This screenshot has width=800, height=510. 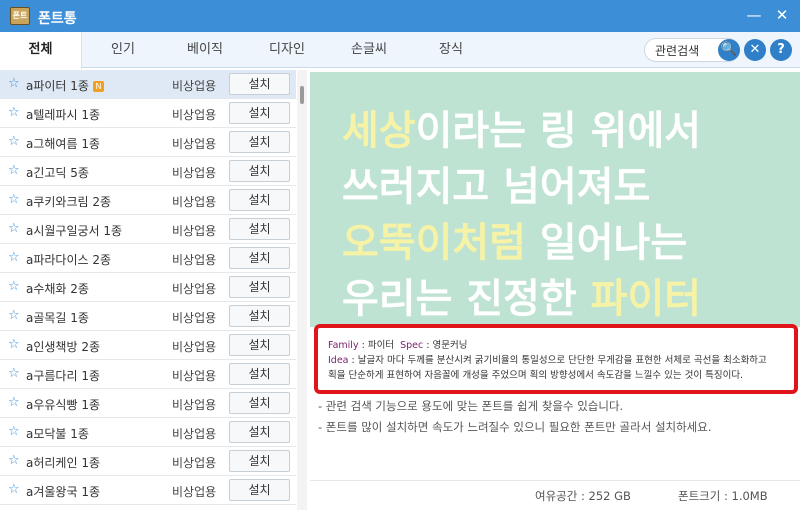 What do you see at coordinates (20, 16) in the screenshot?
I see `app-logo-icon: 폰트` at bounding box center [20, 16].